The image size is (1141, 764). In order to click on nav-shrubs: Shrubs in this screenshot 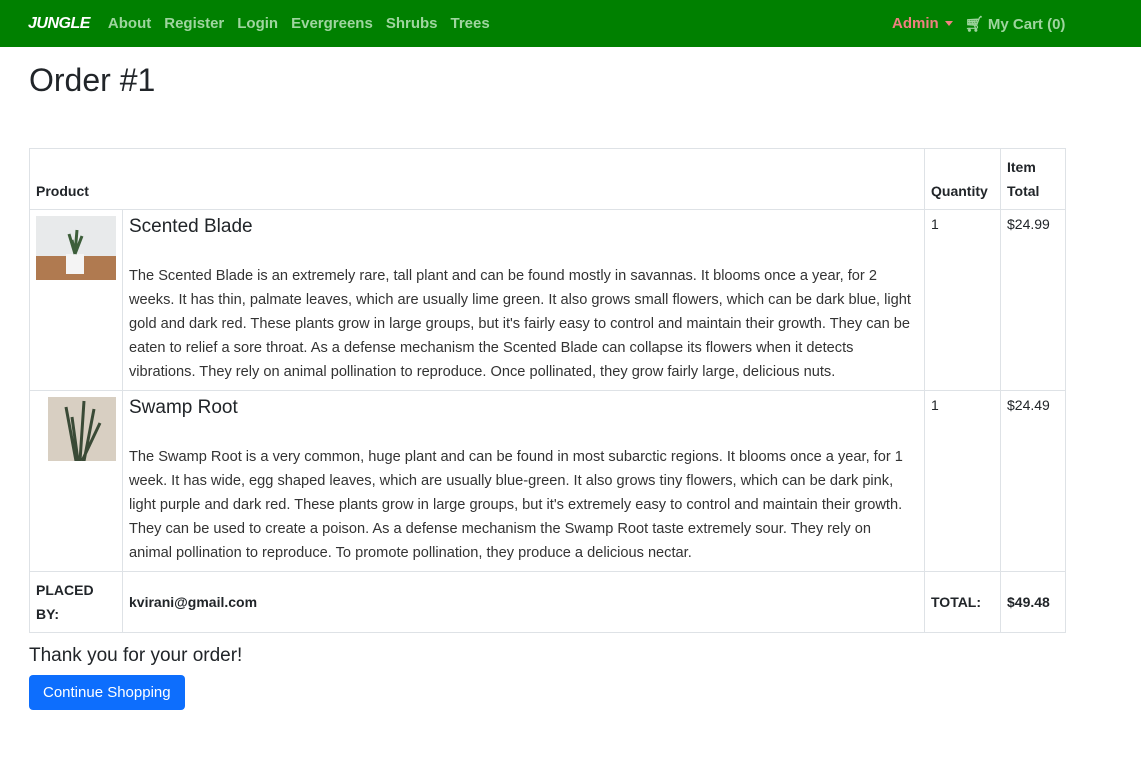, I will do `click(412, 23)`.